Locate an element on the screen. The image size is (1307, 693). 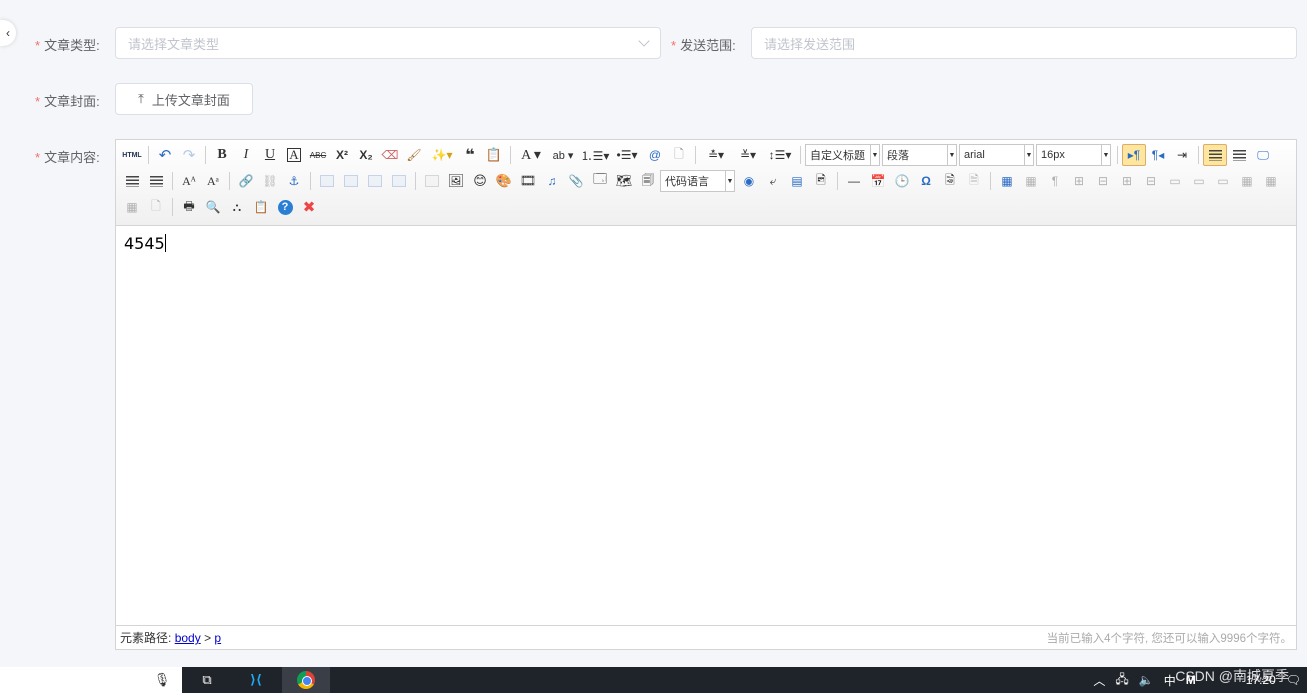
special-char-button: Ω is located at coordinates (926, 181).